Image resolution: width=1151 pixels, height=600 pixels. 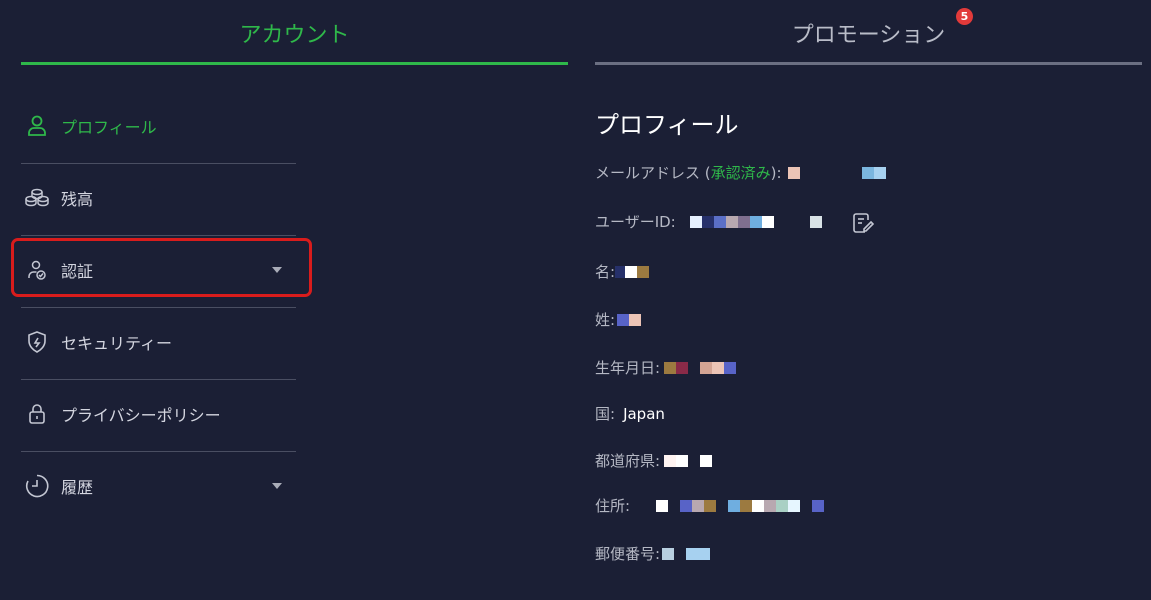 What do you see at coordinates (37, 342) in the screenshot?
I see `shield-icon` at bounding box center [37, 342].